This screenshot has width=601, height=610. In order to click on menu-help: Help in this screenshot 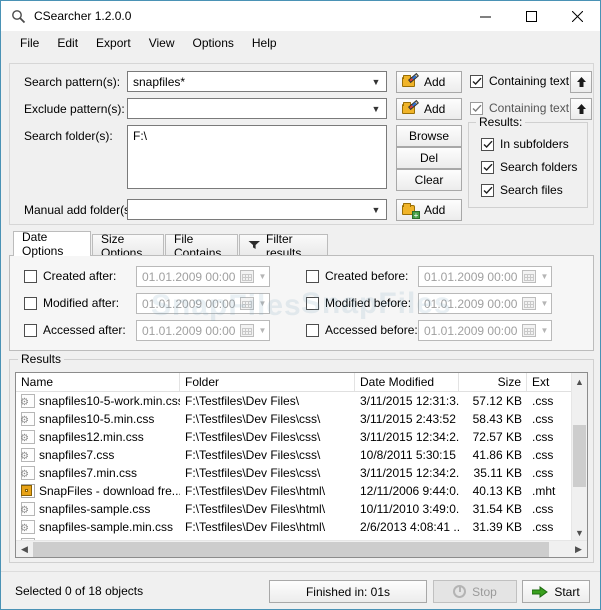, I will do `click(264, 43)`.